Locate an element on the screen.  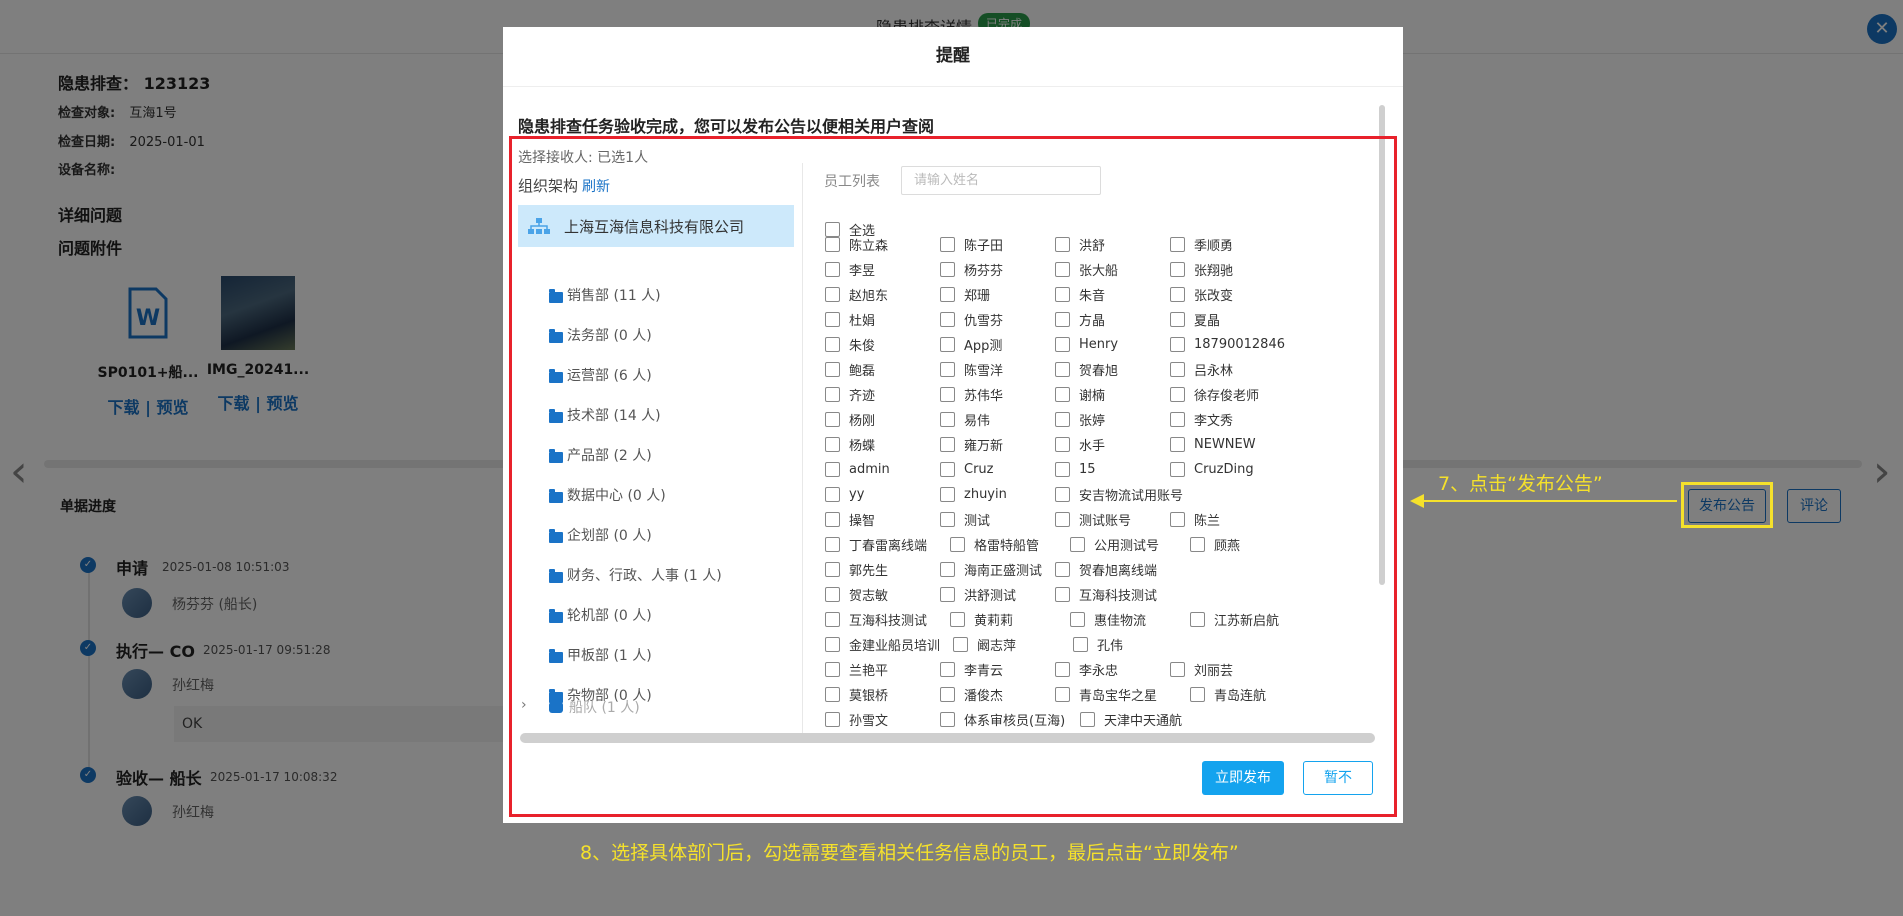
publish-highlight-box is located at coordinates (1727, 505).